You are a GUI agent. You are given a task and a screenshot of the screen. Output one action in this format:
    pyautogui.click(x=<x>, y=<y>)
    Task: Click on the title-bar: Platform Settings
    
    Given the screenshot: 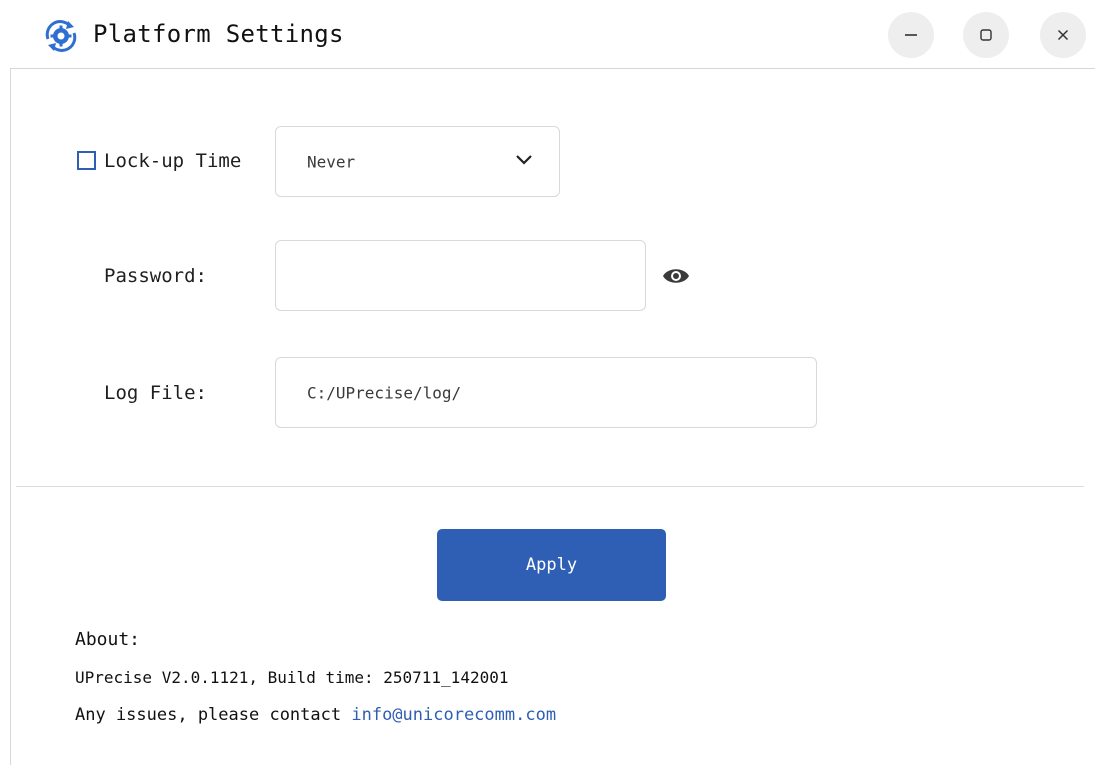 What is the action you would take?
    pyautogui.click(x=547, y=34)
    